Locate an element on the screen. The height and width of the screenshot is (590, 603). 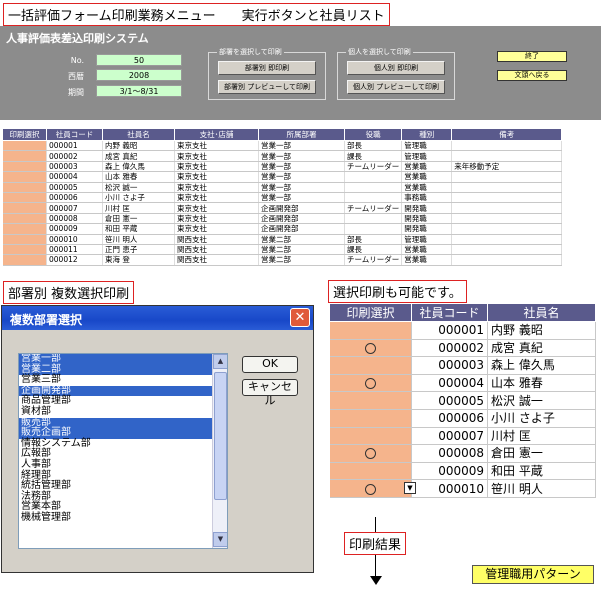
employee-code: 000004 is located at coordinates (461, 383).